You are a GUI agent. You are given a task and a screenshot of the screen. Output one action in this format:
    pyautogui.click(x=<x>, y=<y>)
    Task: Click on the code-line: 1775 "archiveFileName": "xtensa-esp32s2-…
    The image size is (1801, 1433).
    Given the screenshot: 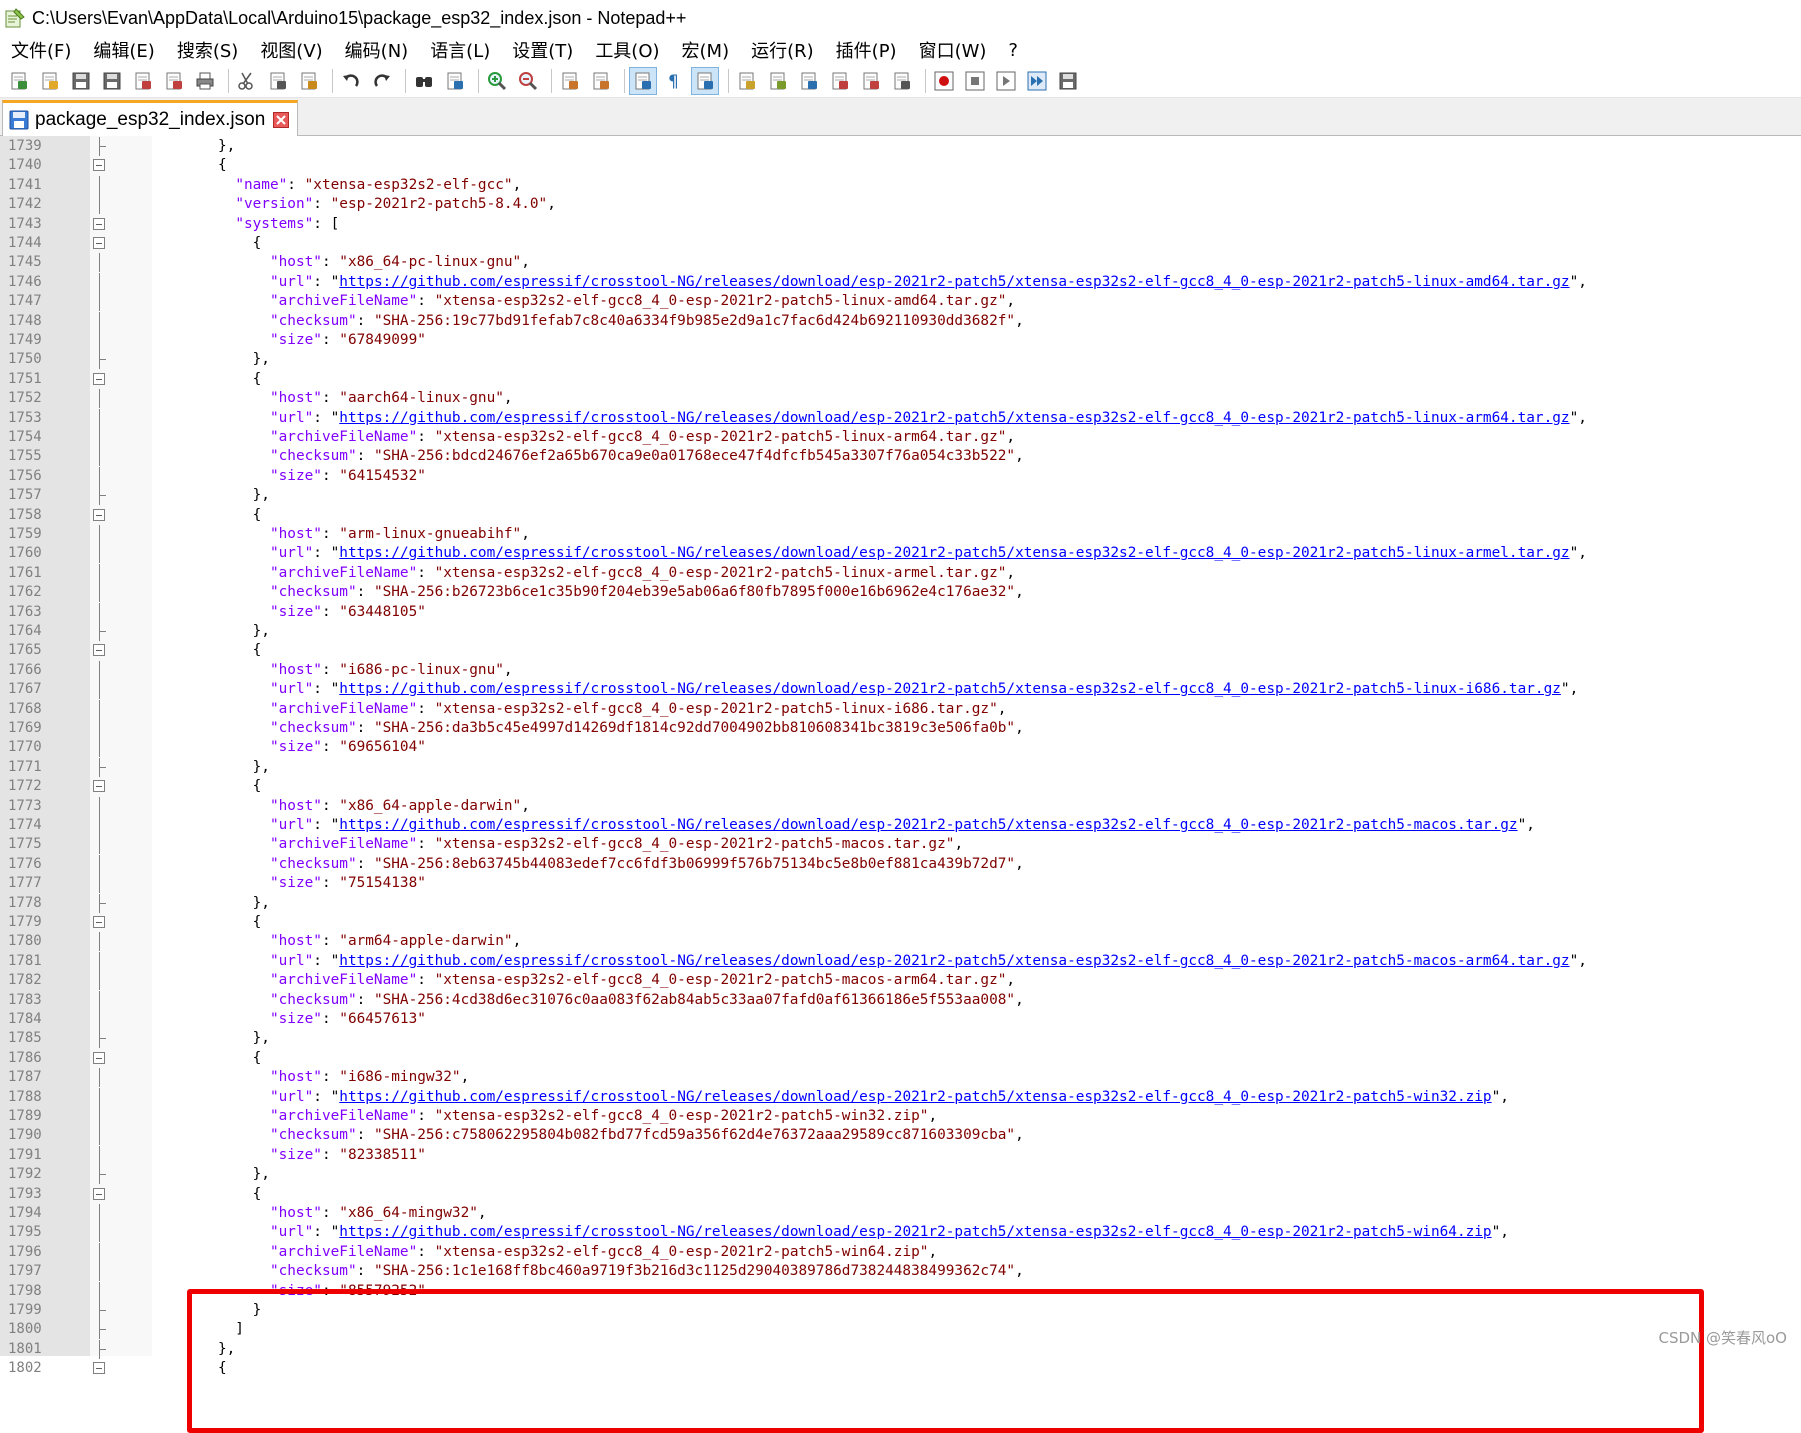 What is the action you would take?
    pyautogui.click(x=900, y=845)
    